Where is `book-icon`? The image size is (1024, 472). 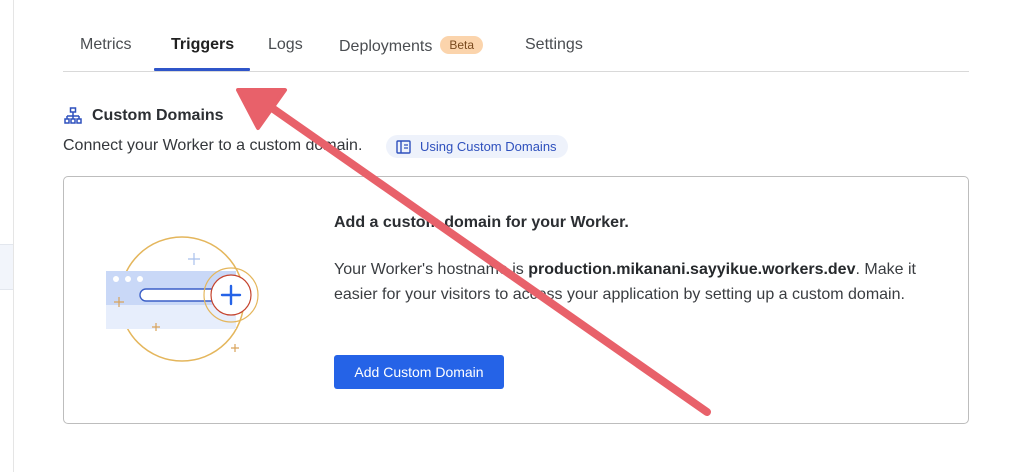
book-icon is located at coordinates (403, 146).